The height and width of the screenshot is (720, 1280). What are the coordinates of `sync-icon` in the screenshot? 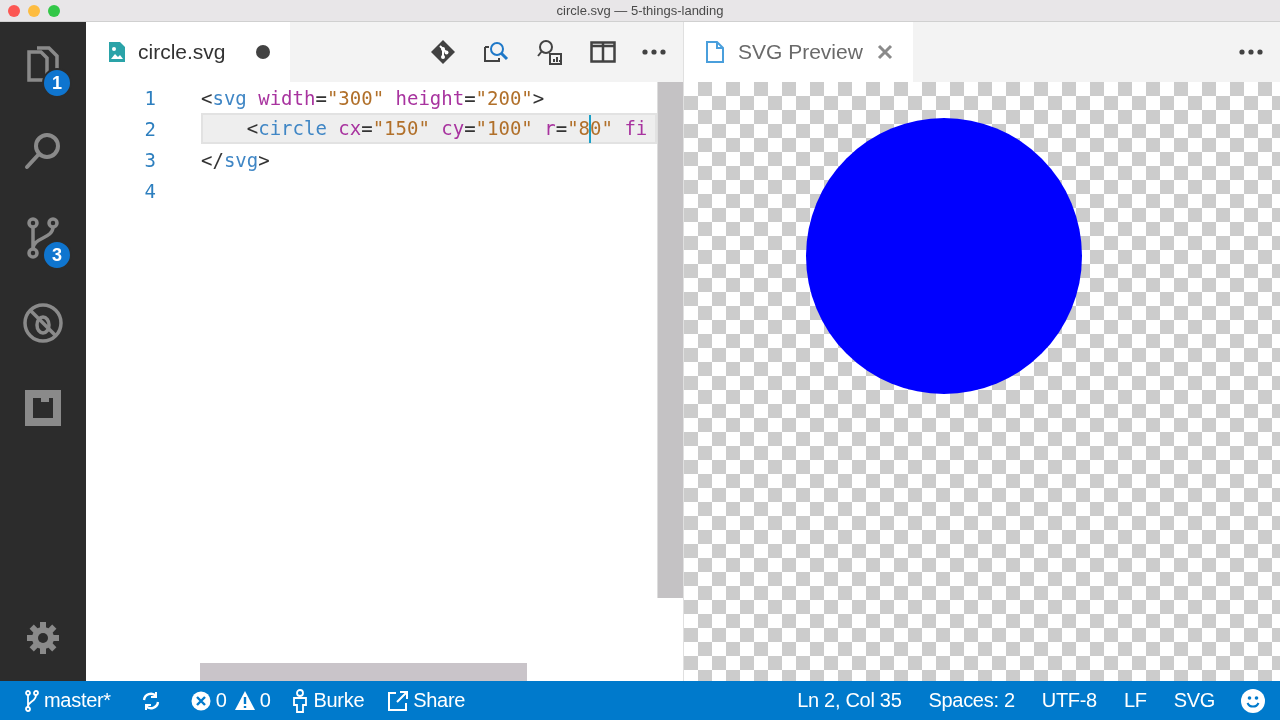 It's located at (150, 700).